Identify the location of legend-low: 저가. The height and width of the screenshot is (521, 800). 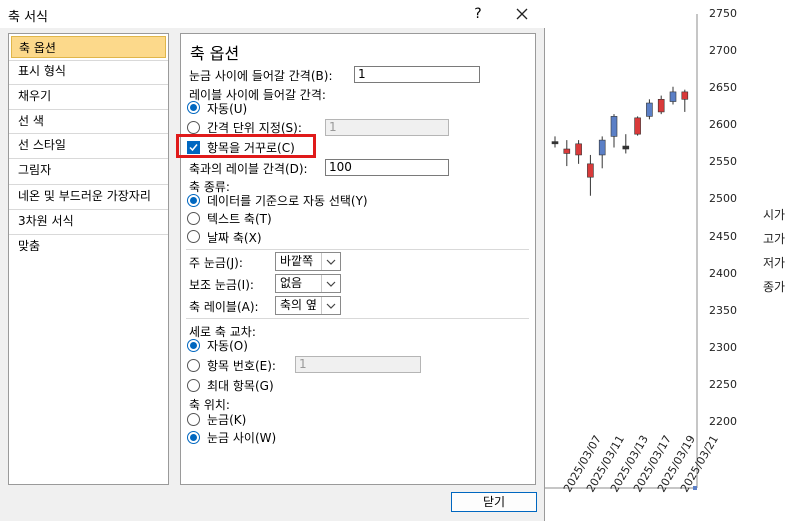
(774, 263).